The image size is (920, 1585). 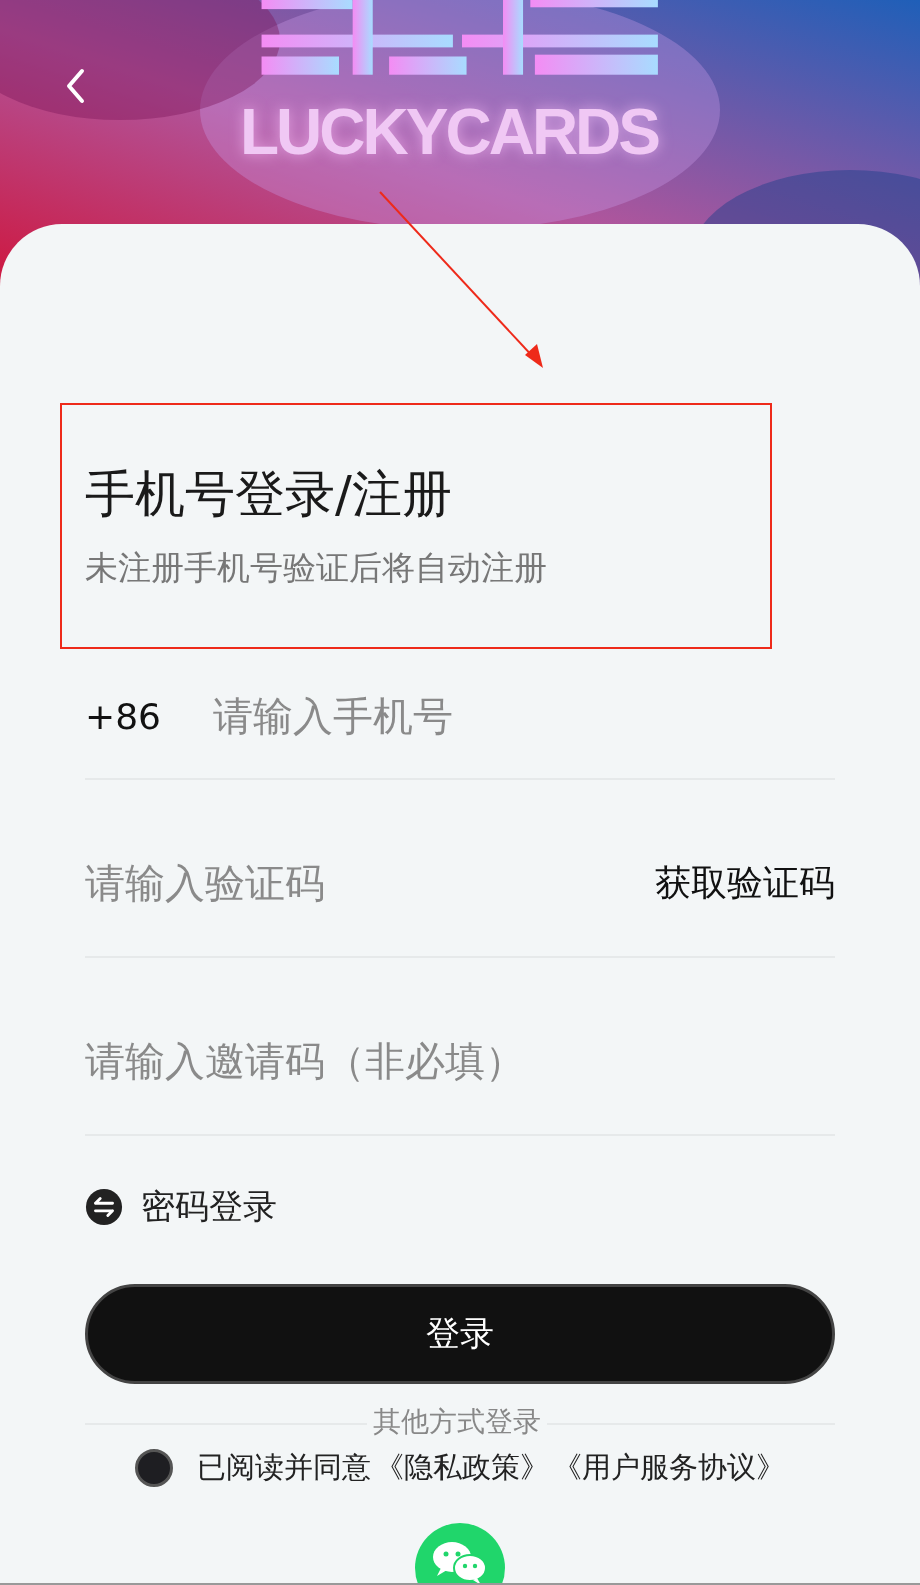 What do you see at coordinates (104, 1207) in the screenshot?
I see `swap-icon` at bounding box center [104, 1207].